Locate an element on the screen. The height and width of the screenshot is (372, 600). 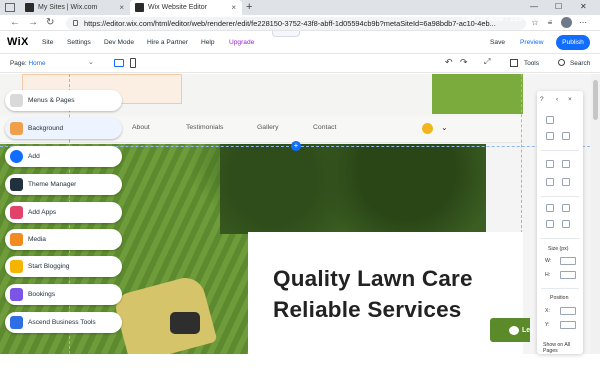
distribute-icon is located at coordinates (566, 182).